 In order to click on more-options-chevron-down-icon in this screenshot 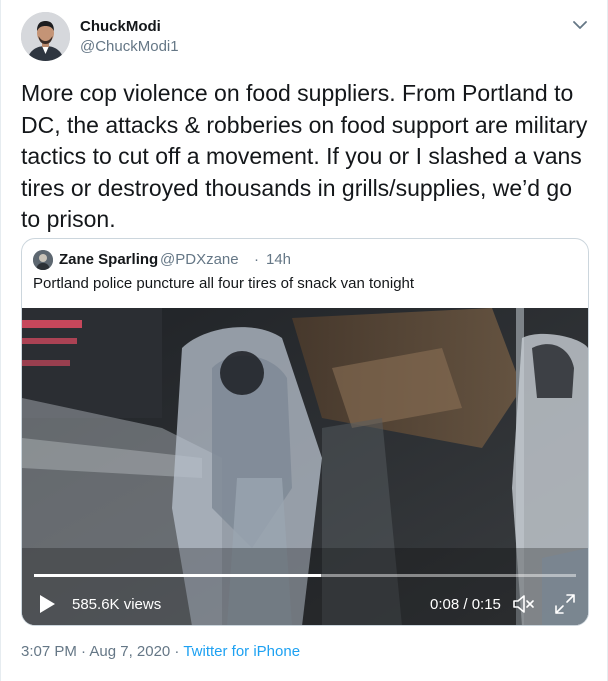, I will do `click(580, 25)`.